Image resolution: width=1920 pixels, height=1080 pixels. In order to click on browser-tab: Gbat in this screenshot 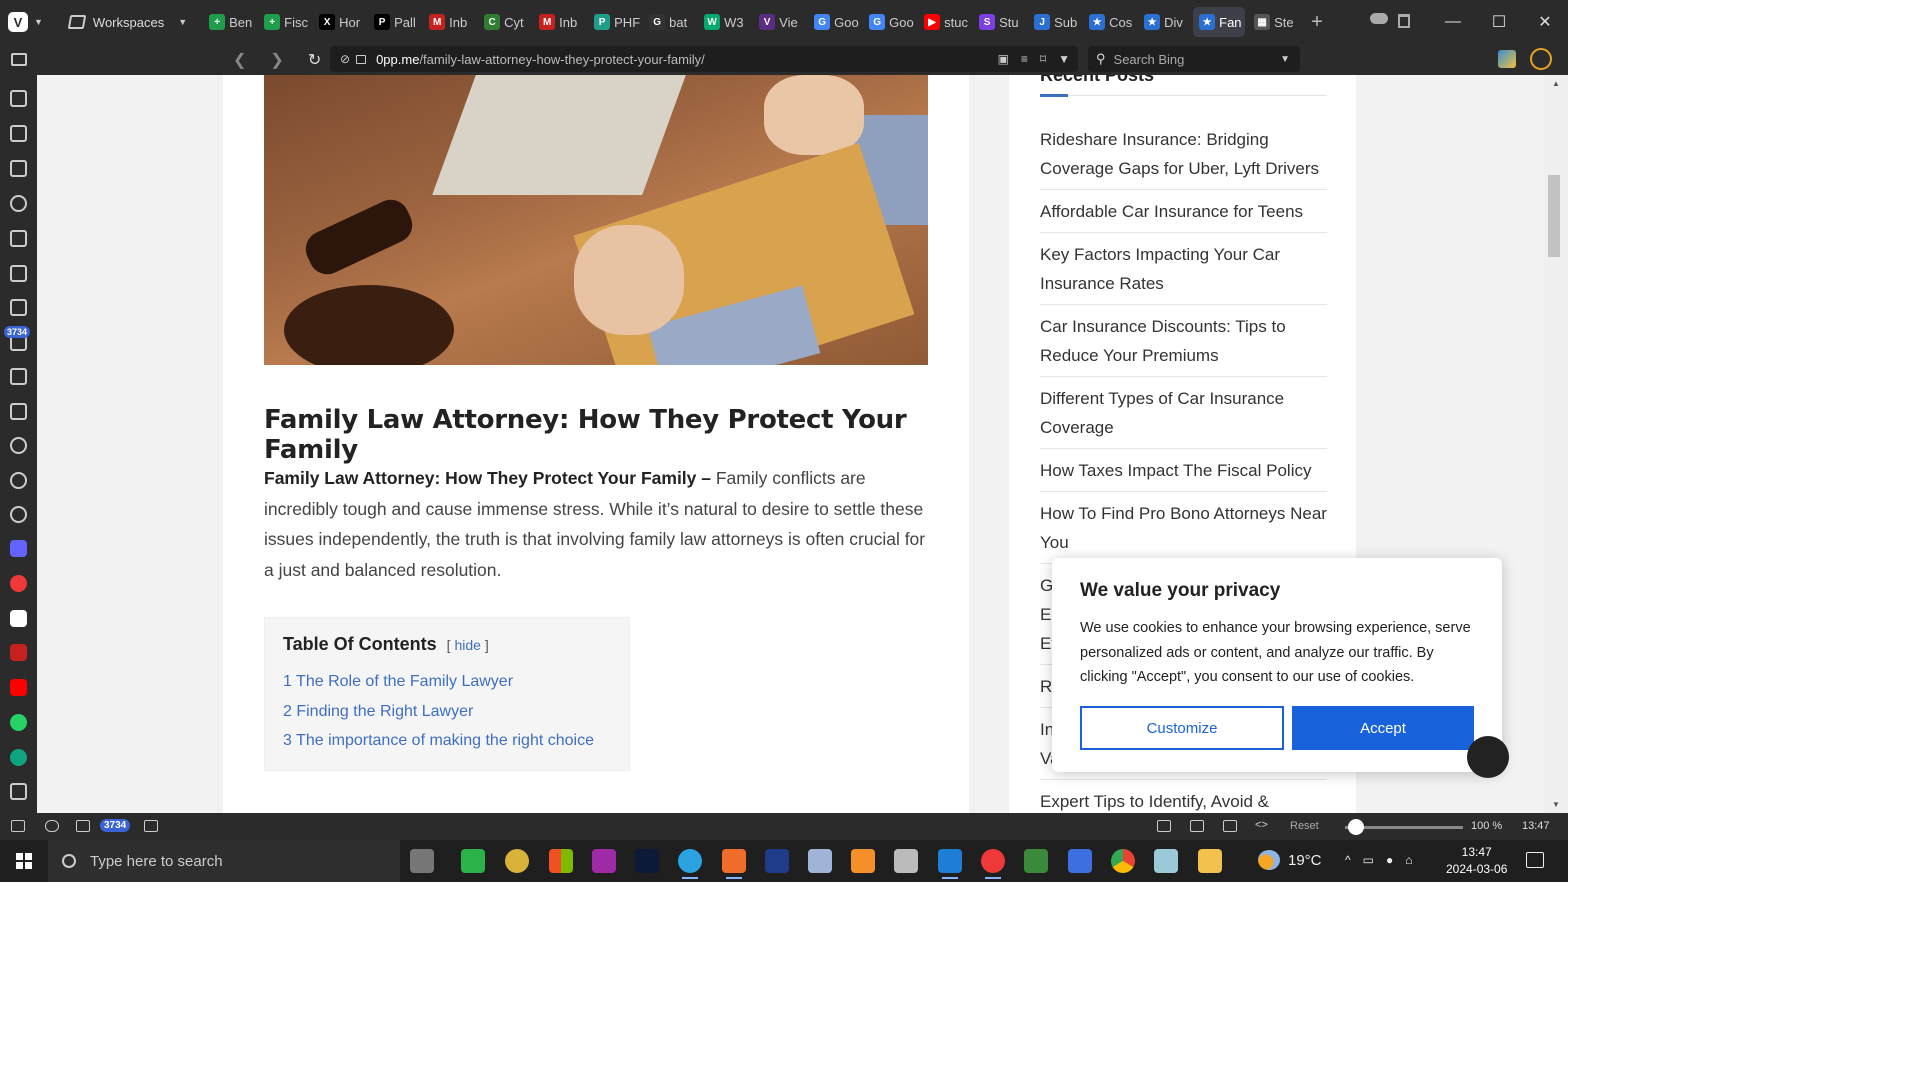, I will do `click(669, 22)`.